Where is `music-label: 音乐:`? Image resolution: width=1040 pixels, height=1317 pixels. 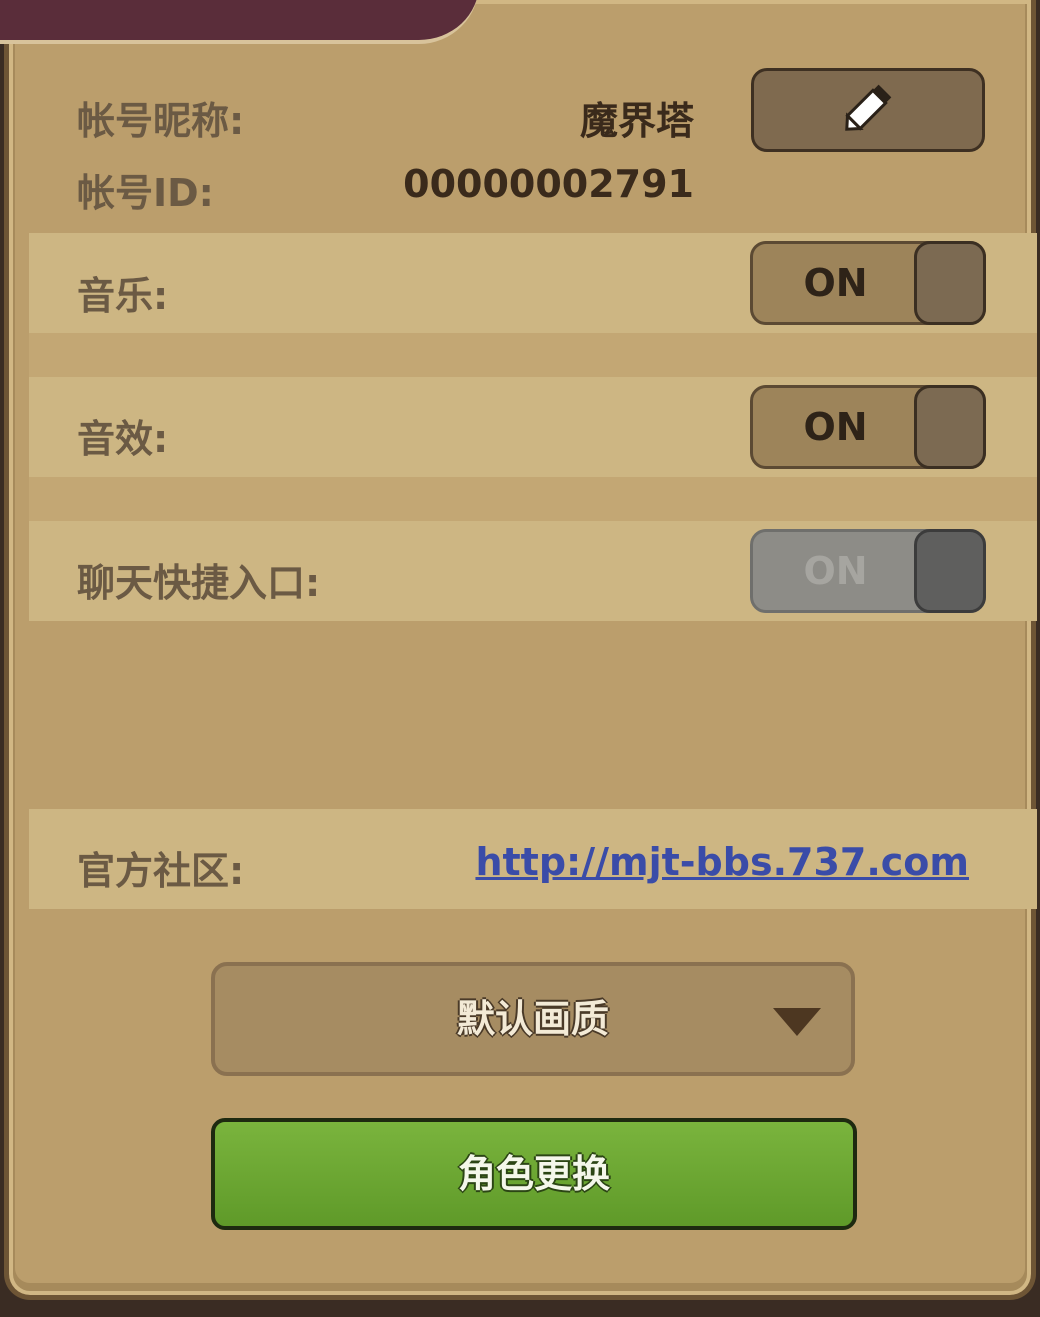
music-label: 音乐: is located at coordinates (123, 296).